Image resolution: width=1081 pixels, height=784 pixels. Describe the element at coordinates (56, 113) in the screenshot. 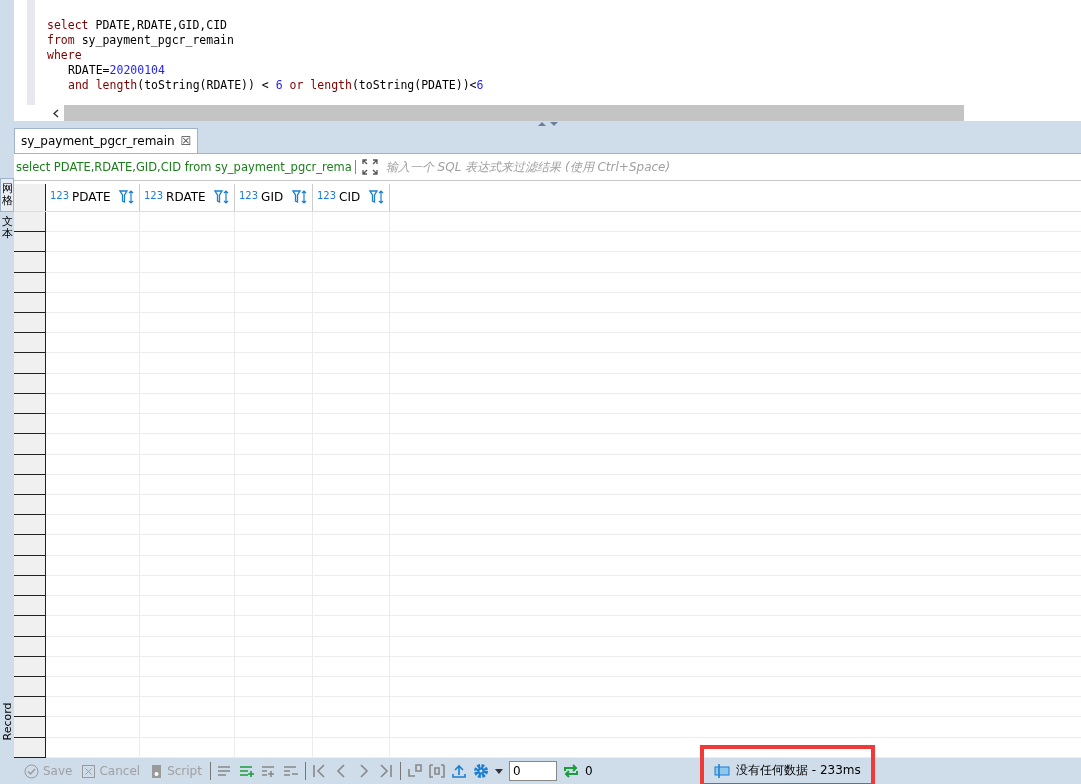

I see `scroll-left-icon` at that location.